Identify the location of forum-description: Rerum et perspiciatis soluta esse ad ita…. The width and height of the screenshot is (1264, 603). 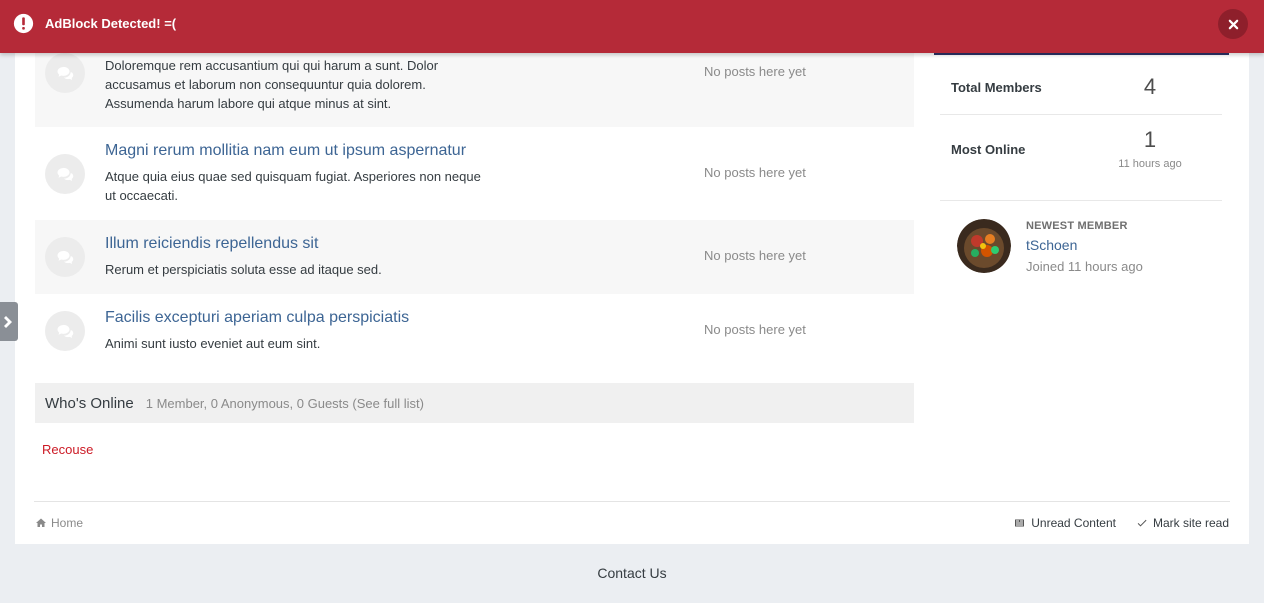
(243, 269).